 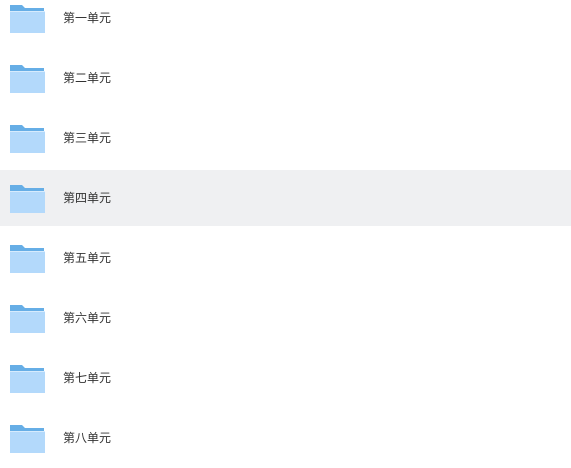 I want to click on folder-label: 第二单元, so click(x=87, y=78).